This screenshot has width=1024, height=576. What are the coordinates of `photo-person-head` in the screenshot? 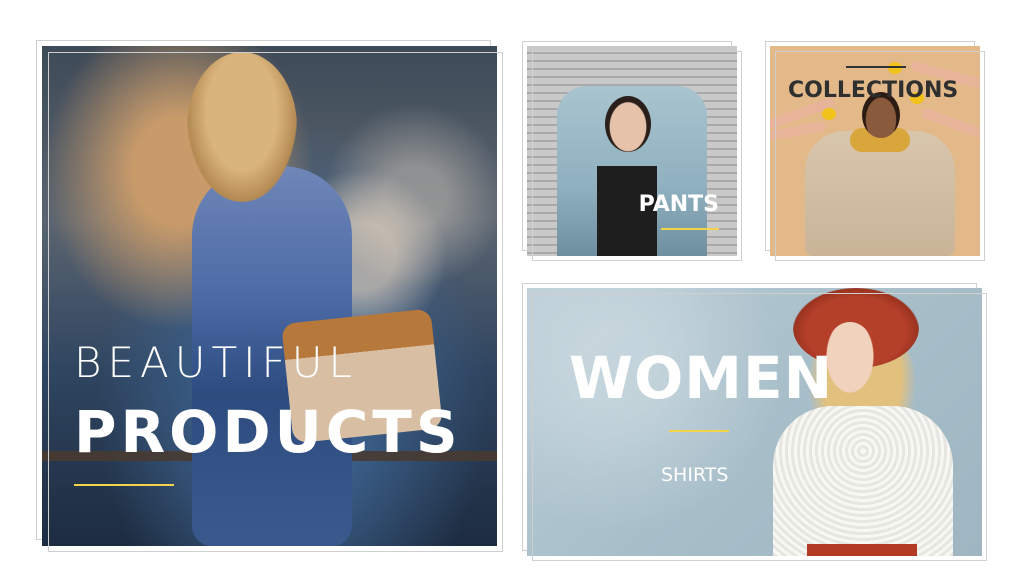 It's located at (628, 124).